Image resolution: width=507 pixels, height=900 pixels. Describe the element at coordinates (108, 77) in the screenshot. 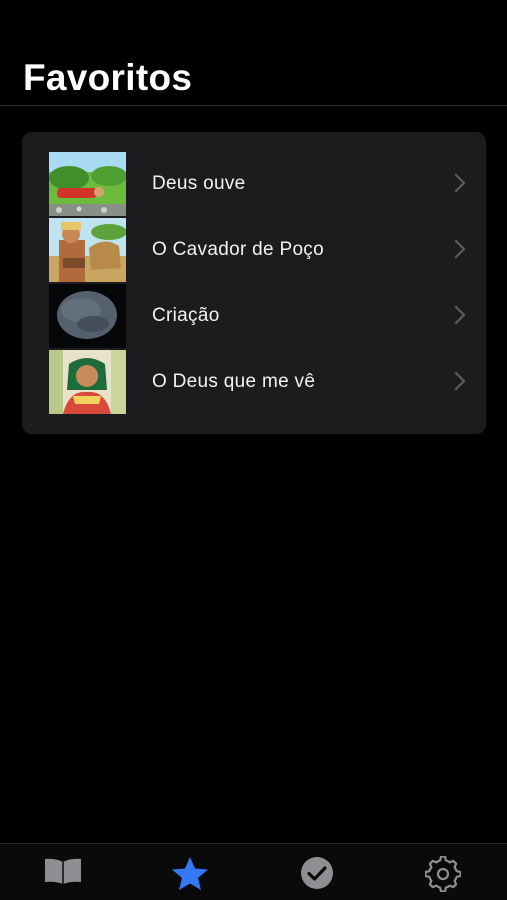

I see `page-title: Favoritos` at that location.